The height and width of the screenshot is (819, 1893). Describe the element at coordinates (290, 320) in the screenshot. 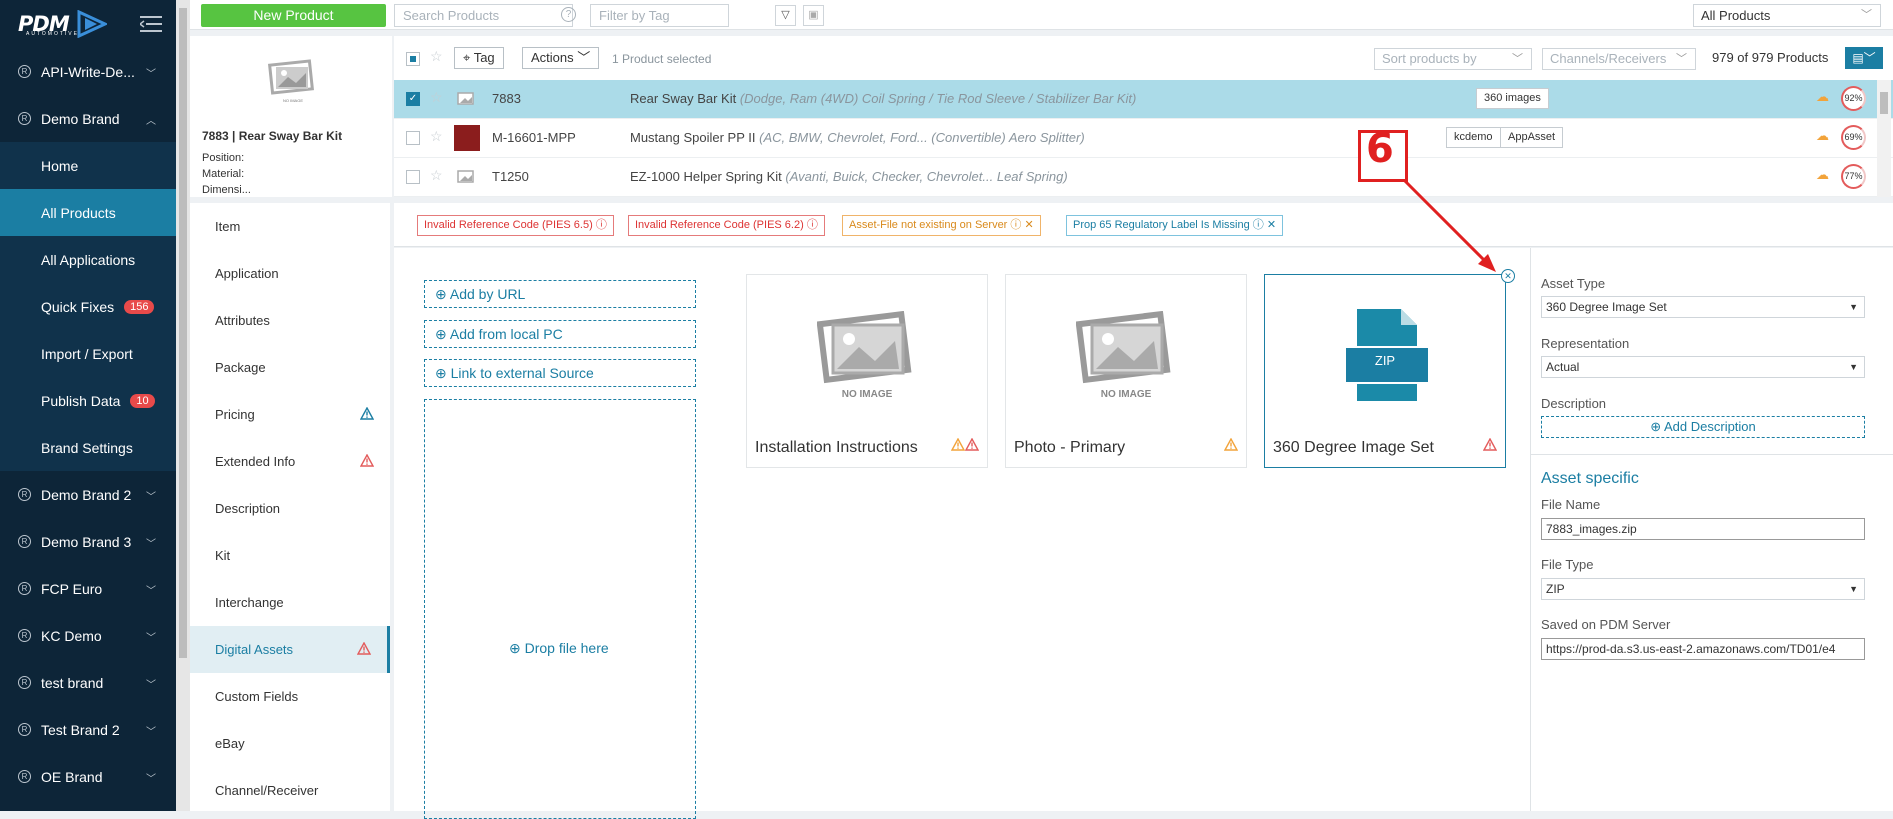

I see `tab-attributes: Attributes` at that location.